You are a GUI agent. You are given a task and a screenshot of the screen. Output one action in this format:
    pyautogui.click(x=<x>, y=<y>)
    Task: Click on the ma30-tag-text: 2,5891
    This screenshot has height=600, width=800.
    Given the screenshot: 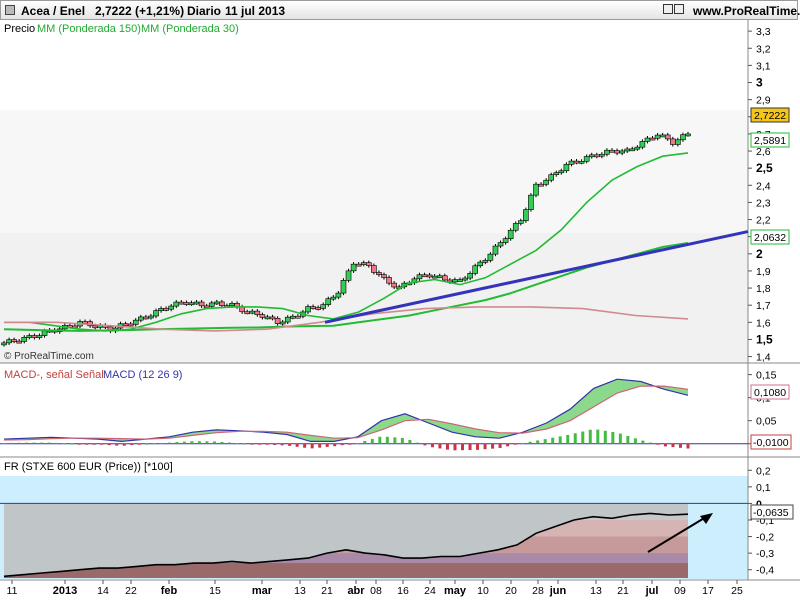 What is the action you would take?
    pyautogui.click(x=770, y=141)
    